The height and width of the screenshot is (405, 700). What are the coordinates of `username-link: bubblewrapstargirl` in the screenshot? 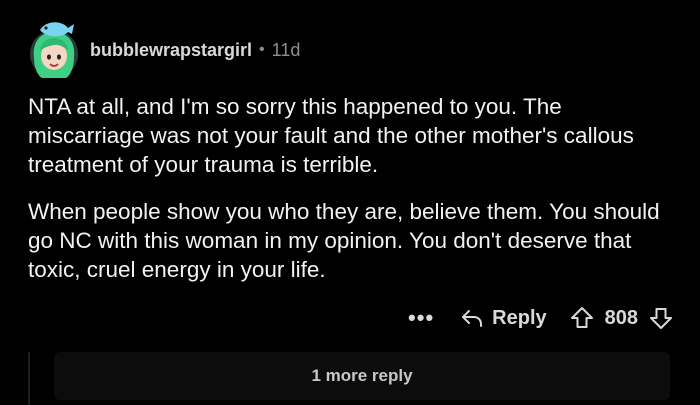 It's located at (171, 50).